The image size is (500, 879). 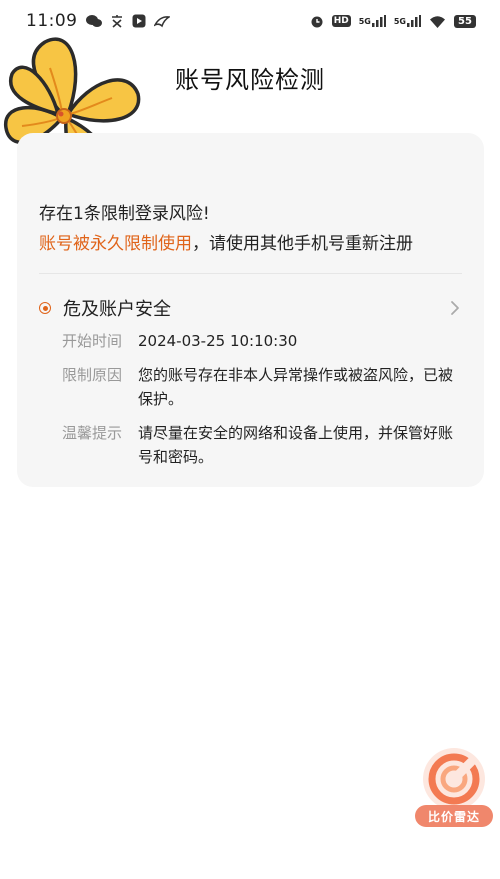 What do you see at coordinates (92, 433) in the screenshot?
I see `detail-label: 温馨提示` at bounding box center [92, 433].